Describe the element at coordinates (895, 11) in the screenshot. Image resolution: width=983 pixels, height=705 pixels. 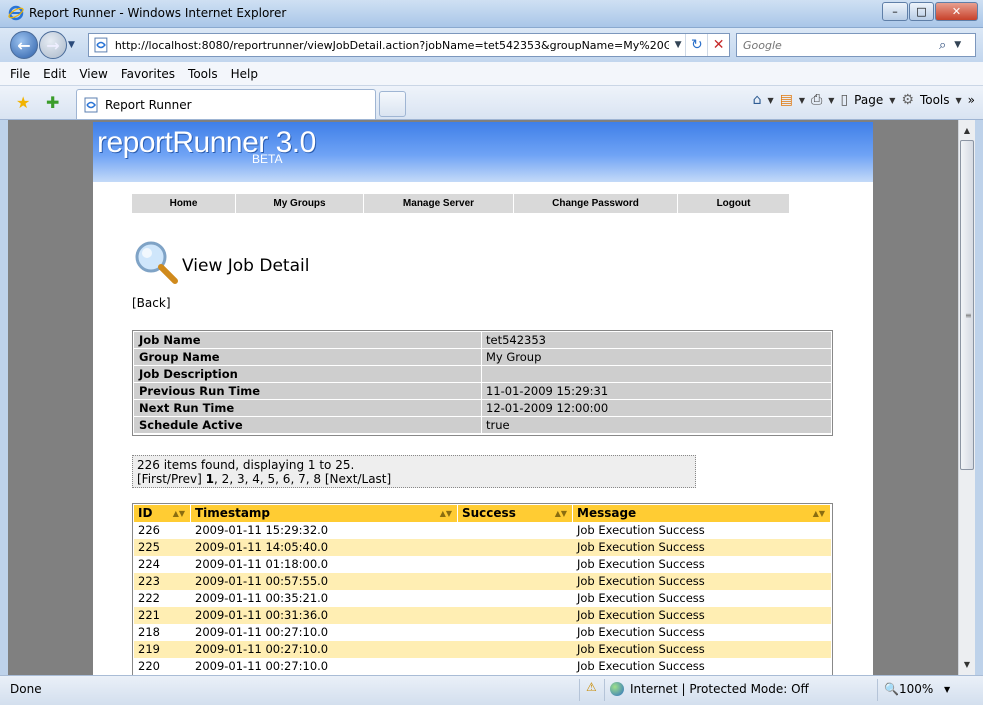
I see `minimize-button: –` at that location.